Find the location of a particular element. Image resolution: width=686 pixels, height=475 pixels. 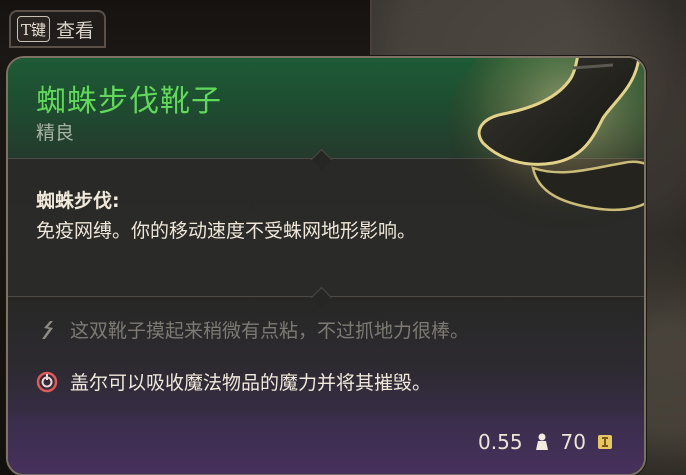

lore-divider is located at coordinates (326, 297).